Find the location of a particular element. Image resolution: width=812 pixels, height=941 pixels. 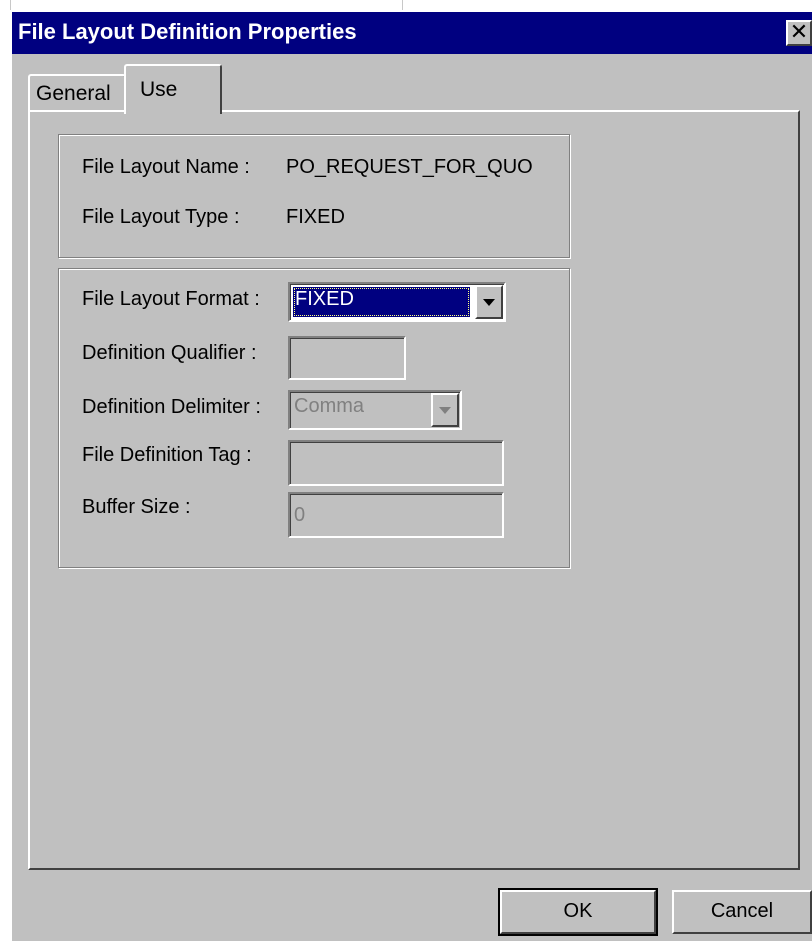

buffer-size-value: 0 is located at coordinates (300, 515).